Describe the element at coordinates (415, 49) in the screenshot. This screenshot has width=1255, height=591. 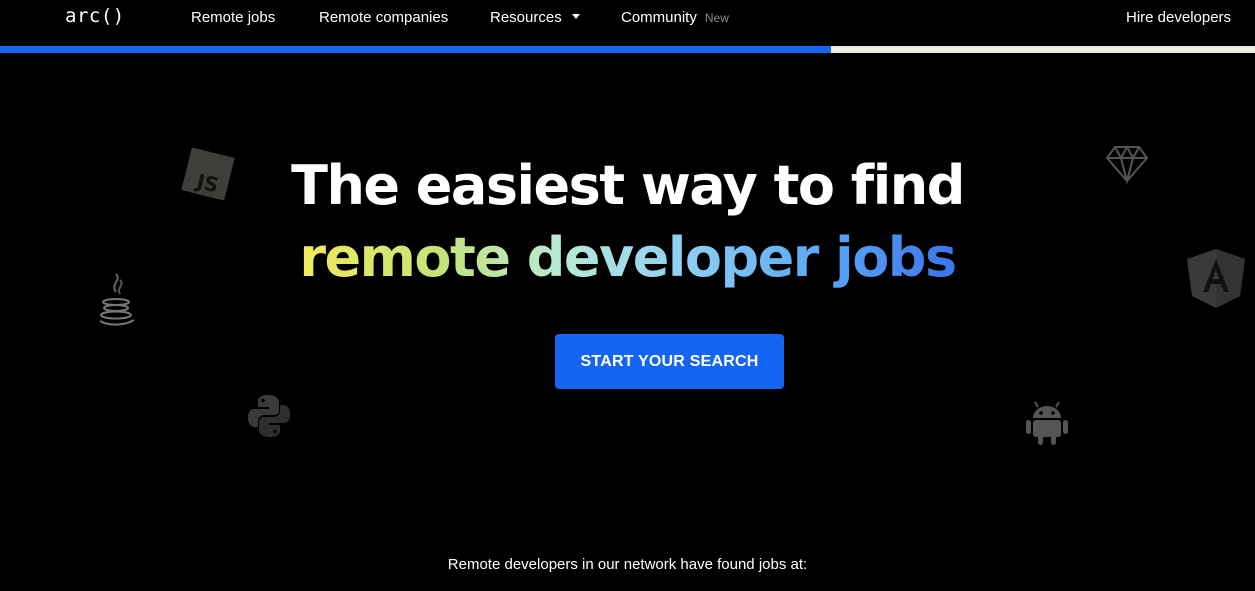
I see `progress-fill` at that location.